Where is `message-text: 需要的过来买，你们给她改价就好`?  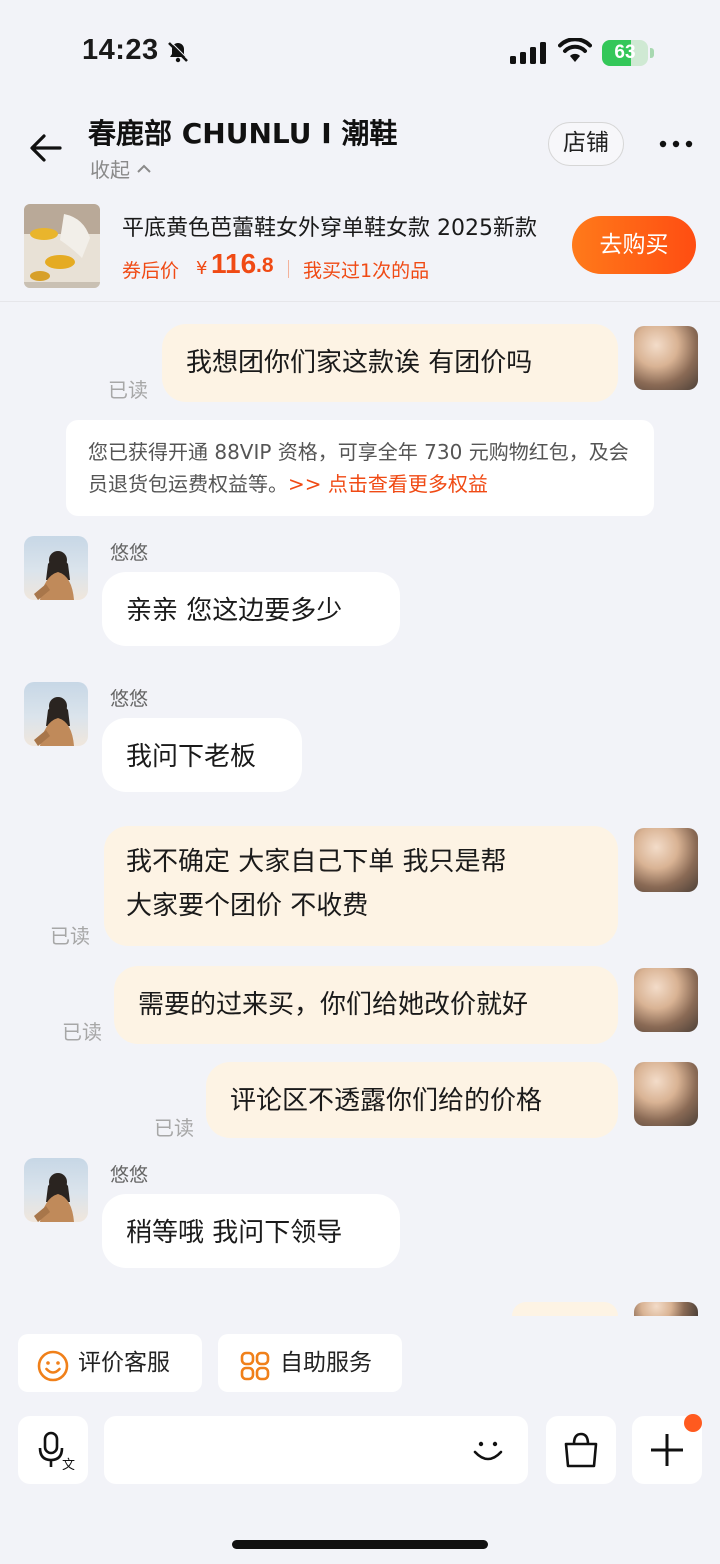 message-text: 需要的过来买，你们给她改价就好 is located at coordinates (333, 1005).